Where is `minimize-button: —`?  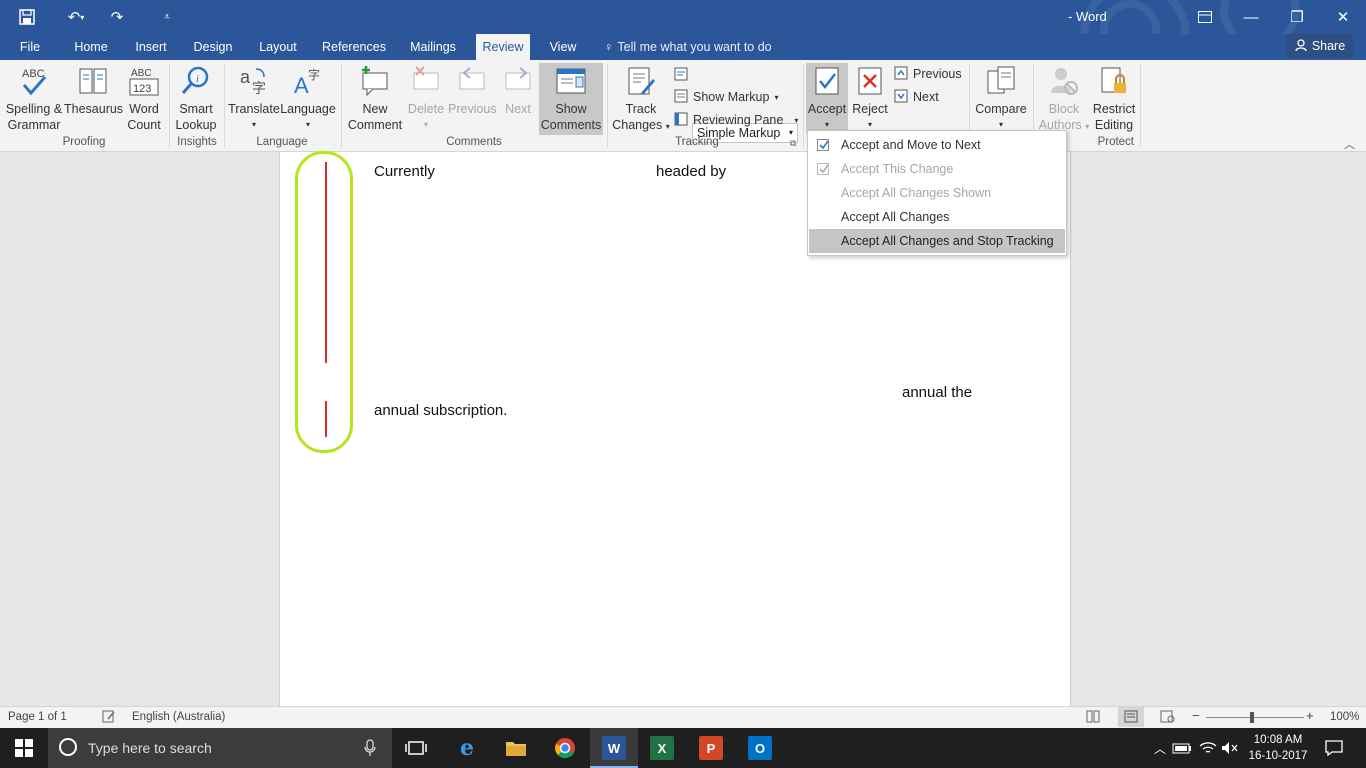 minimize-button: — is located at coordinates (1251, 17).